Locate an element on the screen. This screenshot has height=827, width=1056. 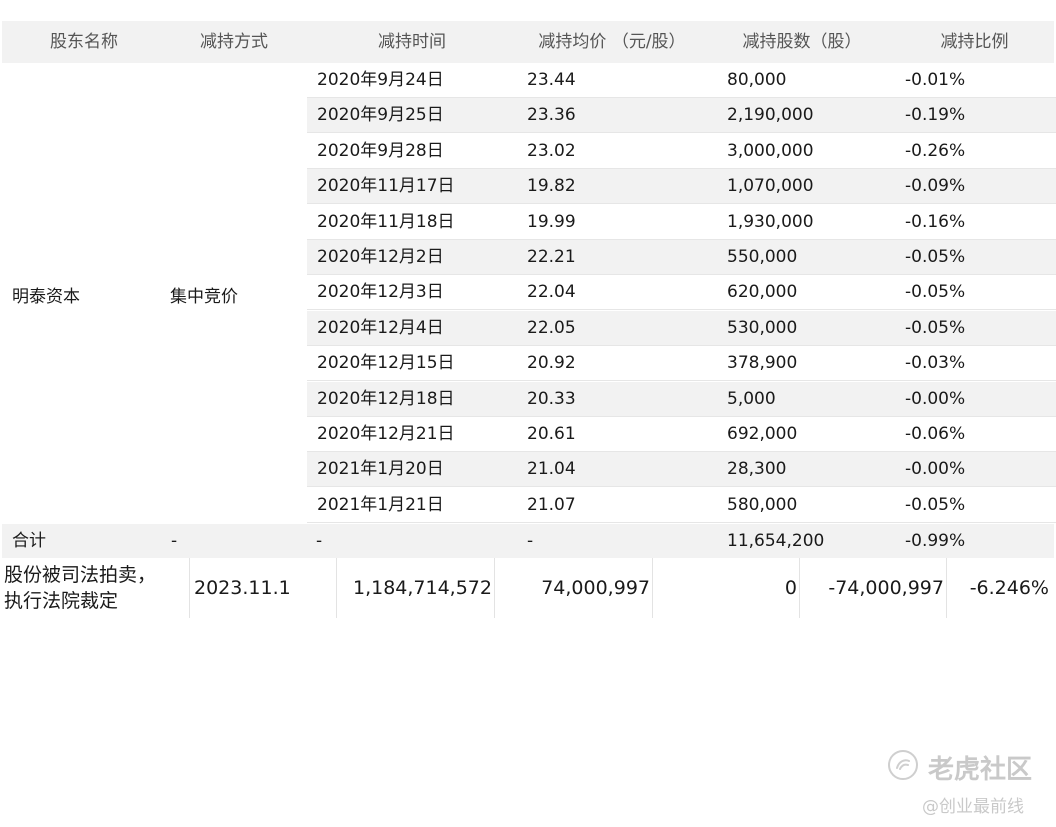
row-price: 20.61 is located at coordinates (551, 434).